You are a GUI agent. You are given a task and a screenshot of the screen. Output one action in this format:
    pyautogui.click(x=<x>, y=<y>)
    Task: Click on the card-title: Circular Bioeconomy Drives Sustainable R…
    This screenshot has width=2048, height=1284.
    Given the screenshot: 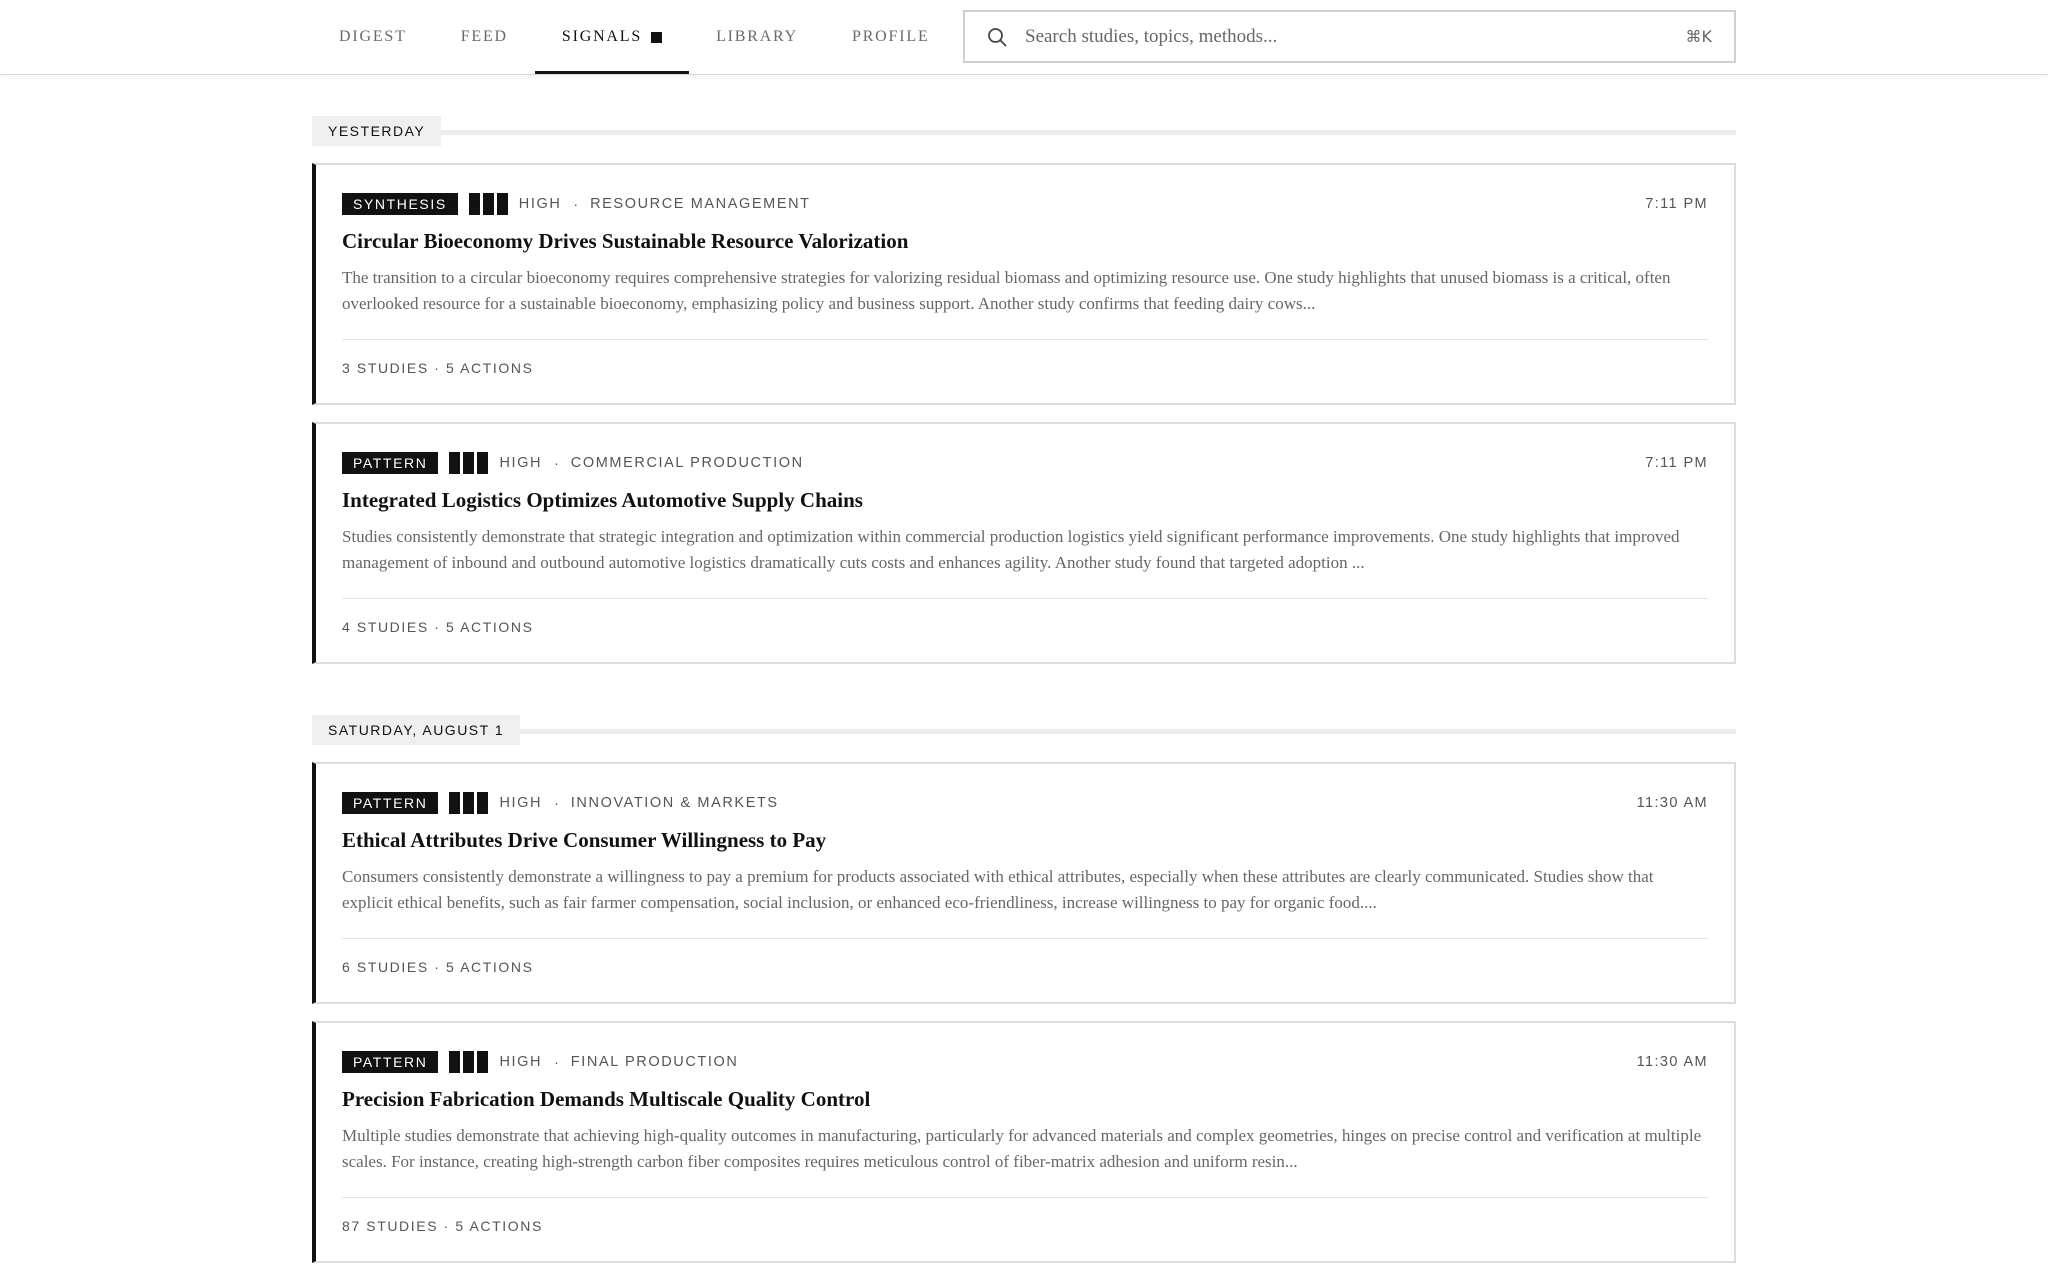 What is the action you would take?
    pyautogui.click(x=1025, y=241)
    